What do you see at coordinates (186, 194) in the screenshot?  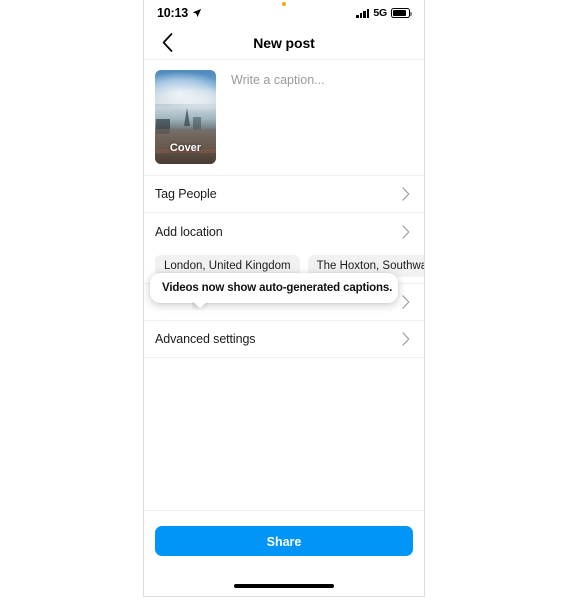 I see `row-tag-people-label: Tag People` at bounding box center [186, 194].